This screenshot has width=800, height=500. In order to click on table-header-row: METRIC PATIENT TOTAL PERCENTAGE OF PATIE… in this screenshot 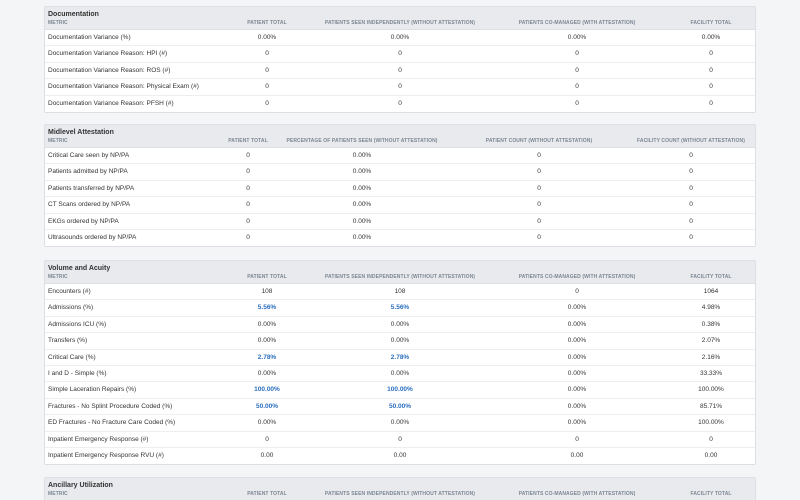, I will do `click(400, 142)`.